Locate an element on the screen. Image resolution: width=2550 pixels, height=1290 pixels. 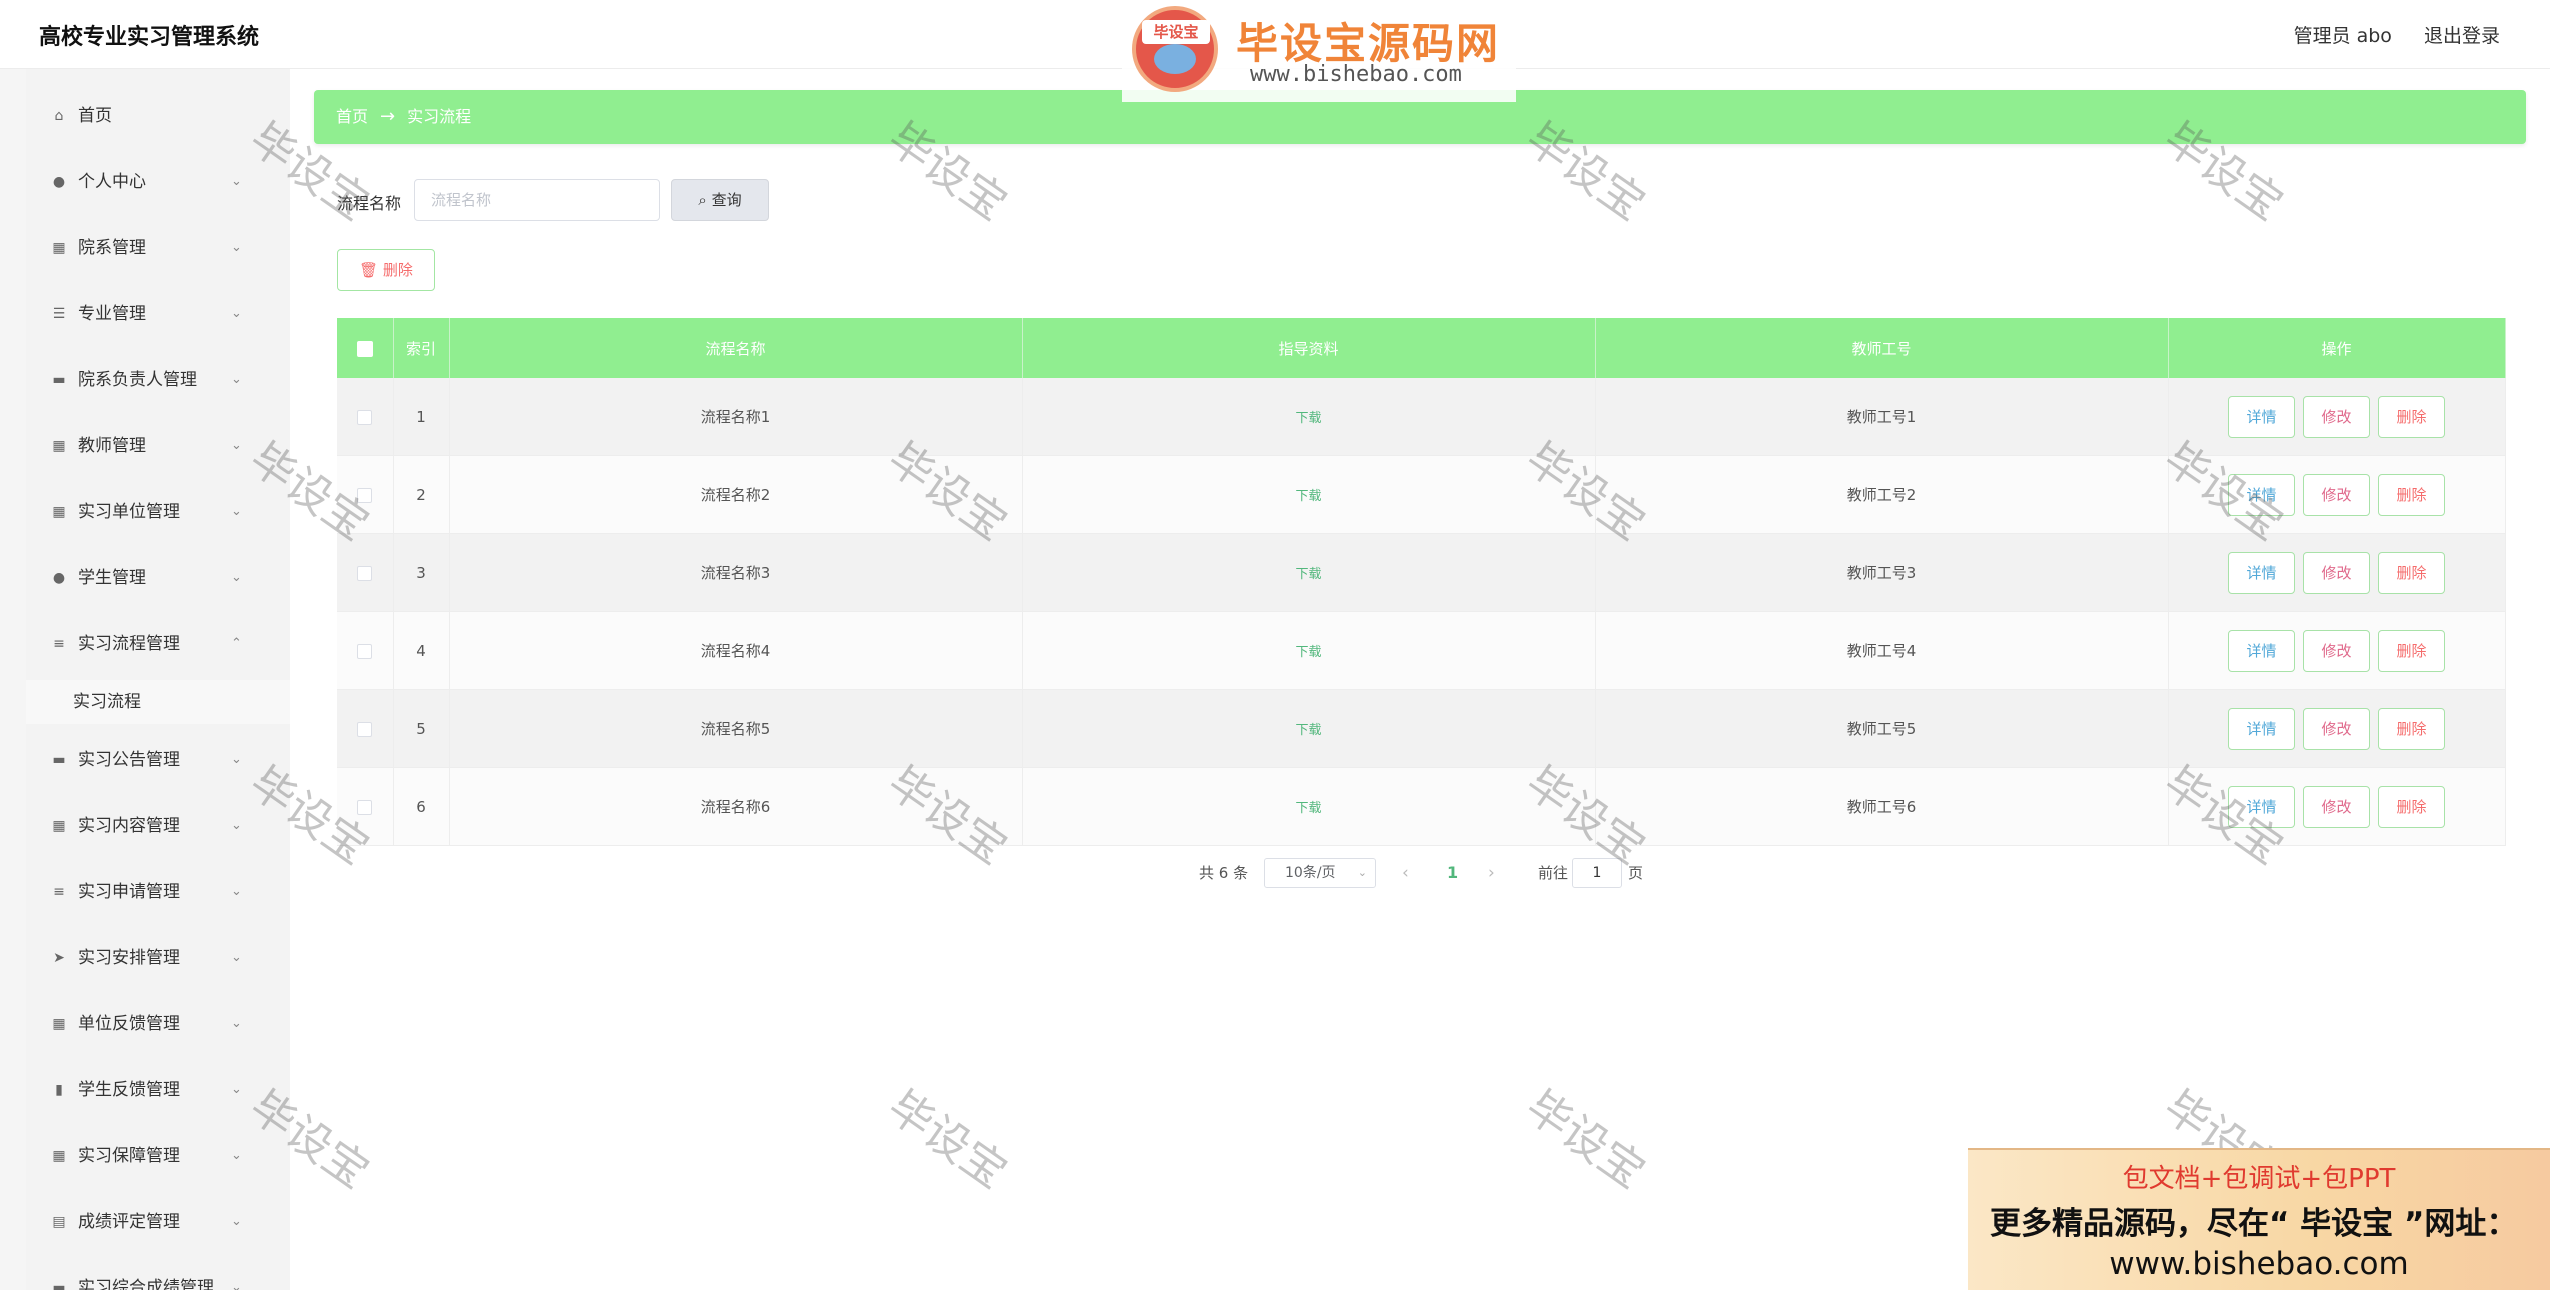
clipboard-icon: ▤ is located at coordinates (59, 1222).